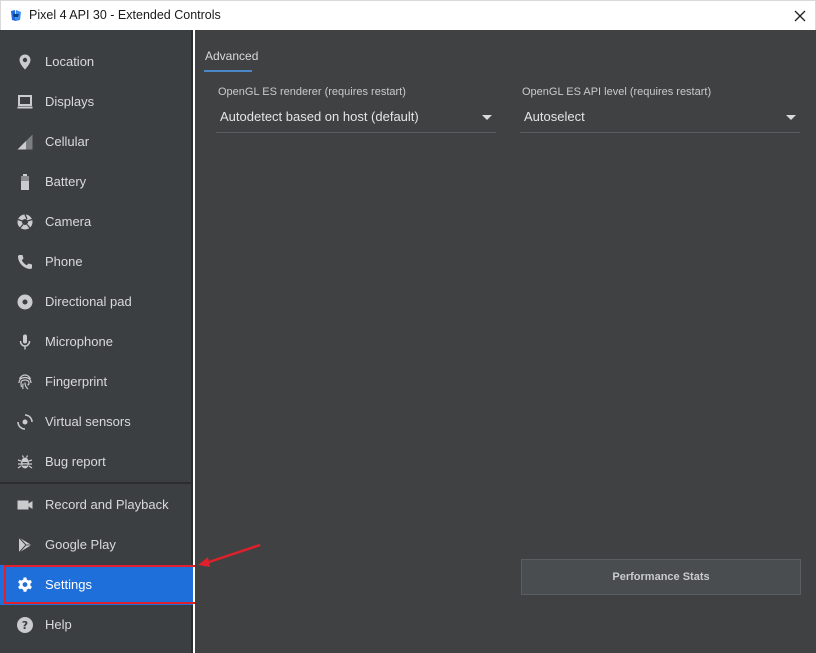 The height and width of the screenshot is (653, 816). What do you see at coordinates (96, 102) in the screenshot?
I see `sidebar-item-displays: Displays` at bounding box center [96, 102].